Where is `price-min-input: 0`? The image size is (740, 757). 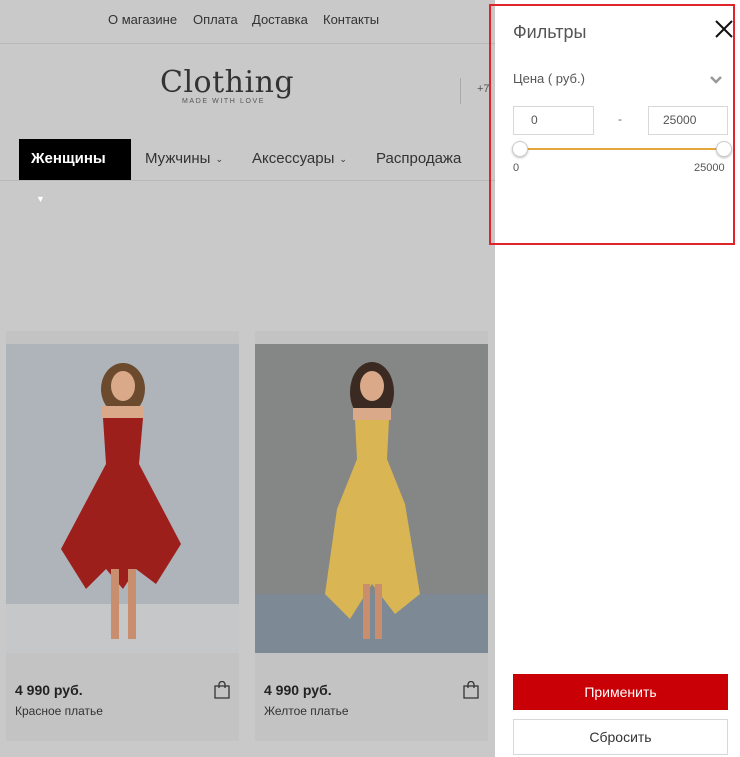 price-min-input: 0 is located at coordinates (553, 120).